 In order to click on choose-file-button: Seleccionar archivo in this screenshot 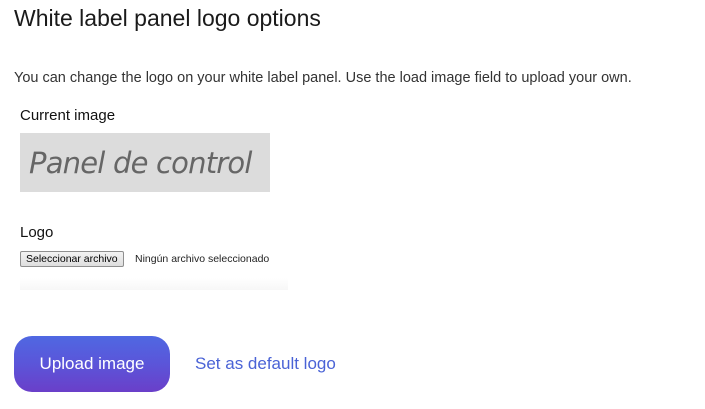, I will do `click(72, 259)`.